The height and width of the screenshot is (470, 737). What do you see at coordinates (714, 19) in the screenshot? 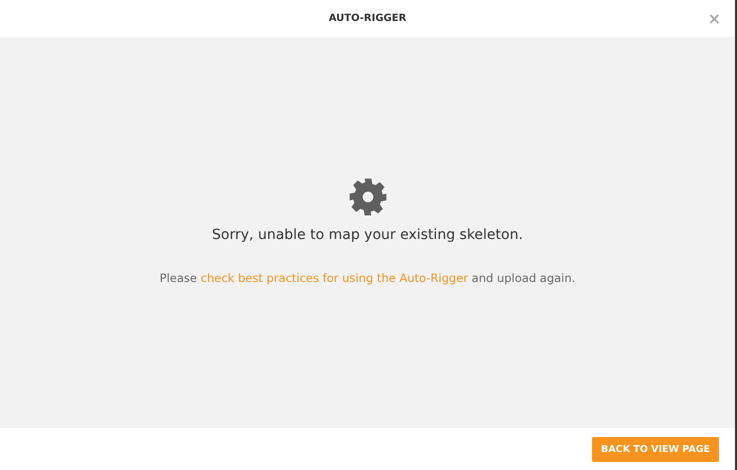
I see `close-button: ×` at bounding box center [714, 19].